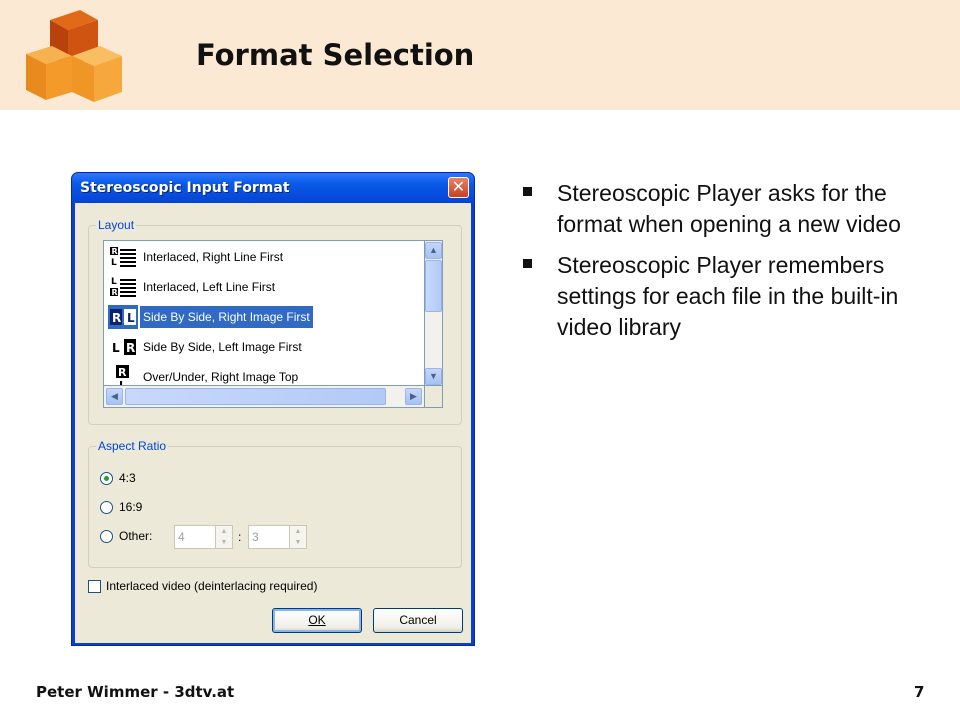  What do you see at coordinates (135, 692) in the screenshot?
I see `footer-author: Peter Wimmer - 3dtv.at` at bounding box center [135, 692].